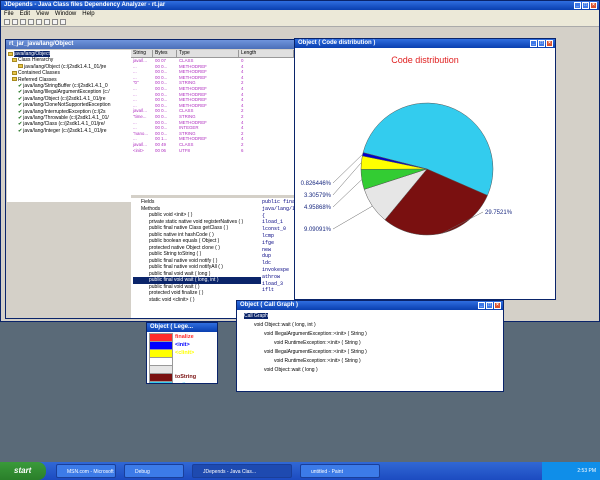  I want to click on table-cell: <init>, so click(138, 150).